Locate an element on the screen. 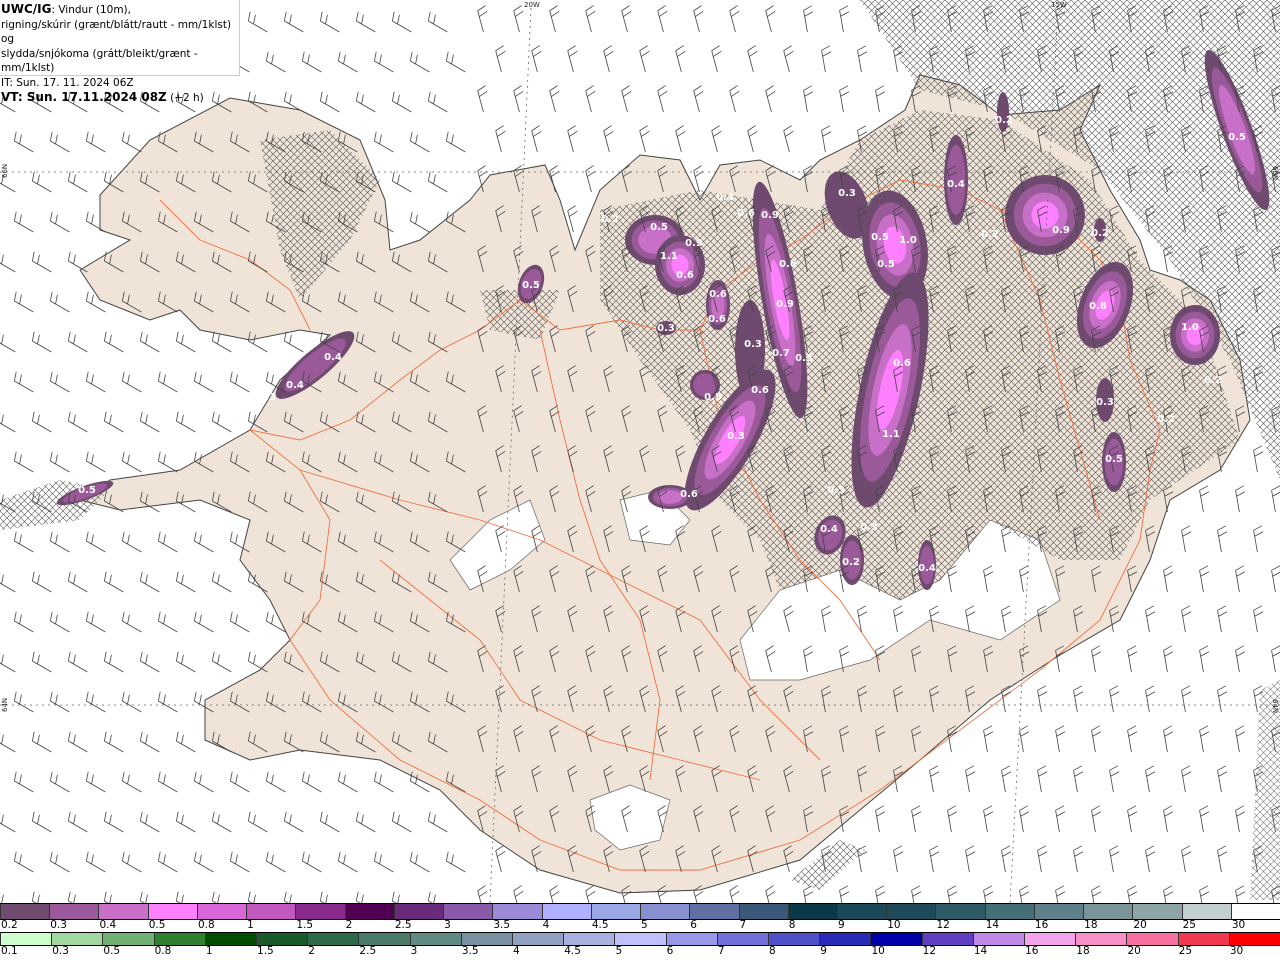  legend-label: 0.1 is located at coordinates (9, 951).